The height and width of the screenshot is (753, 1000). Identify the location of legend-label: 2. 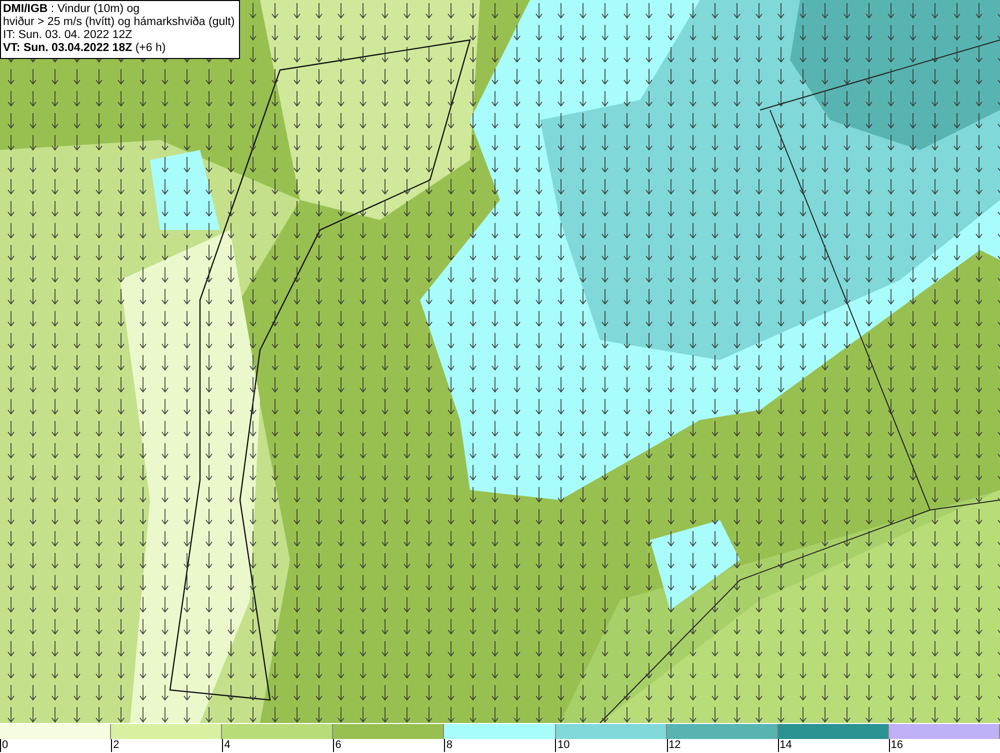
(115, 745).